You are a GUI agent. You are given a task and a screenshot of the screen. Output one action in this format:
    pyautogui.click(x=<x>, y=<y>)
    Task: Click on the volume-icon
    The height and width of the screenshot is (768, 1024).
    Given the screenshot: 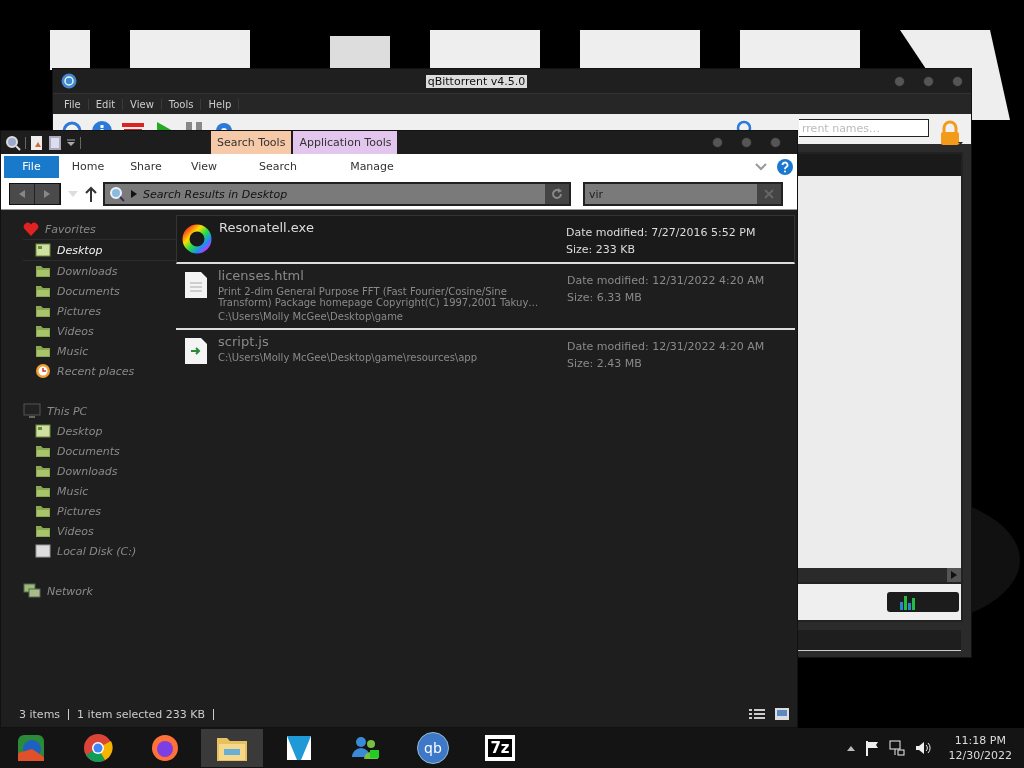 What is the action you would take?
    pyautogui.click(x=922, y=748)
    